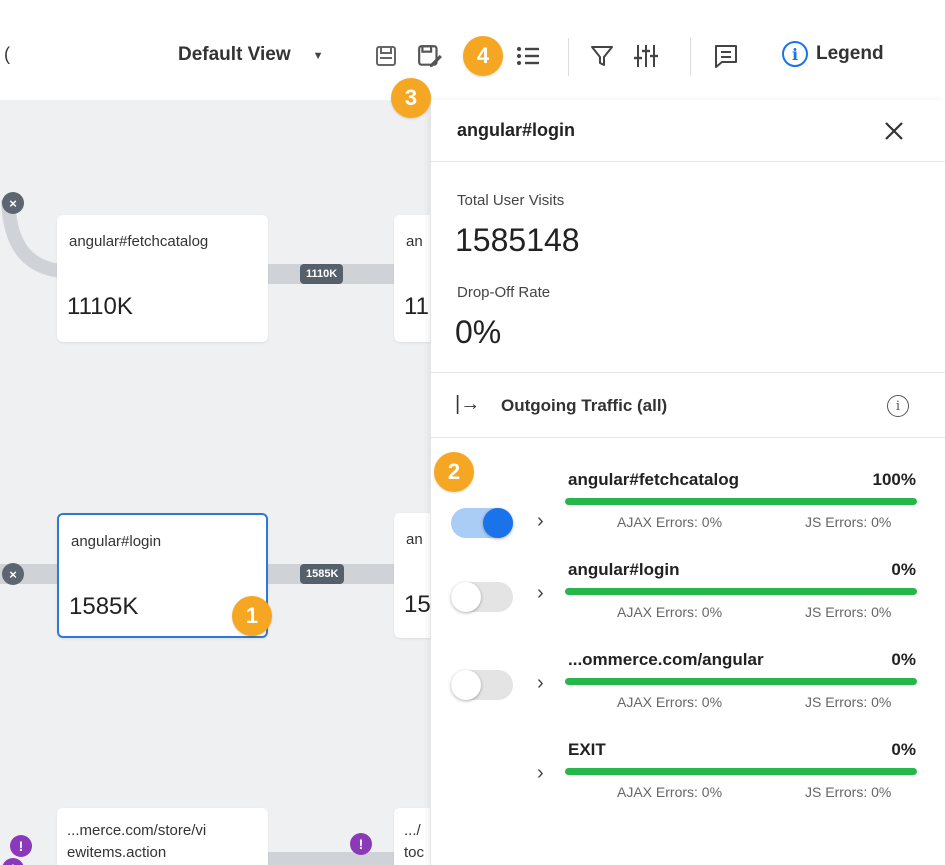 The width and height of the screenshot is (945, 865). I want to click on node-count: 15, so click(417, 604).